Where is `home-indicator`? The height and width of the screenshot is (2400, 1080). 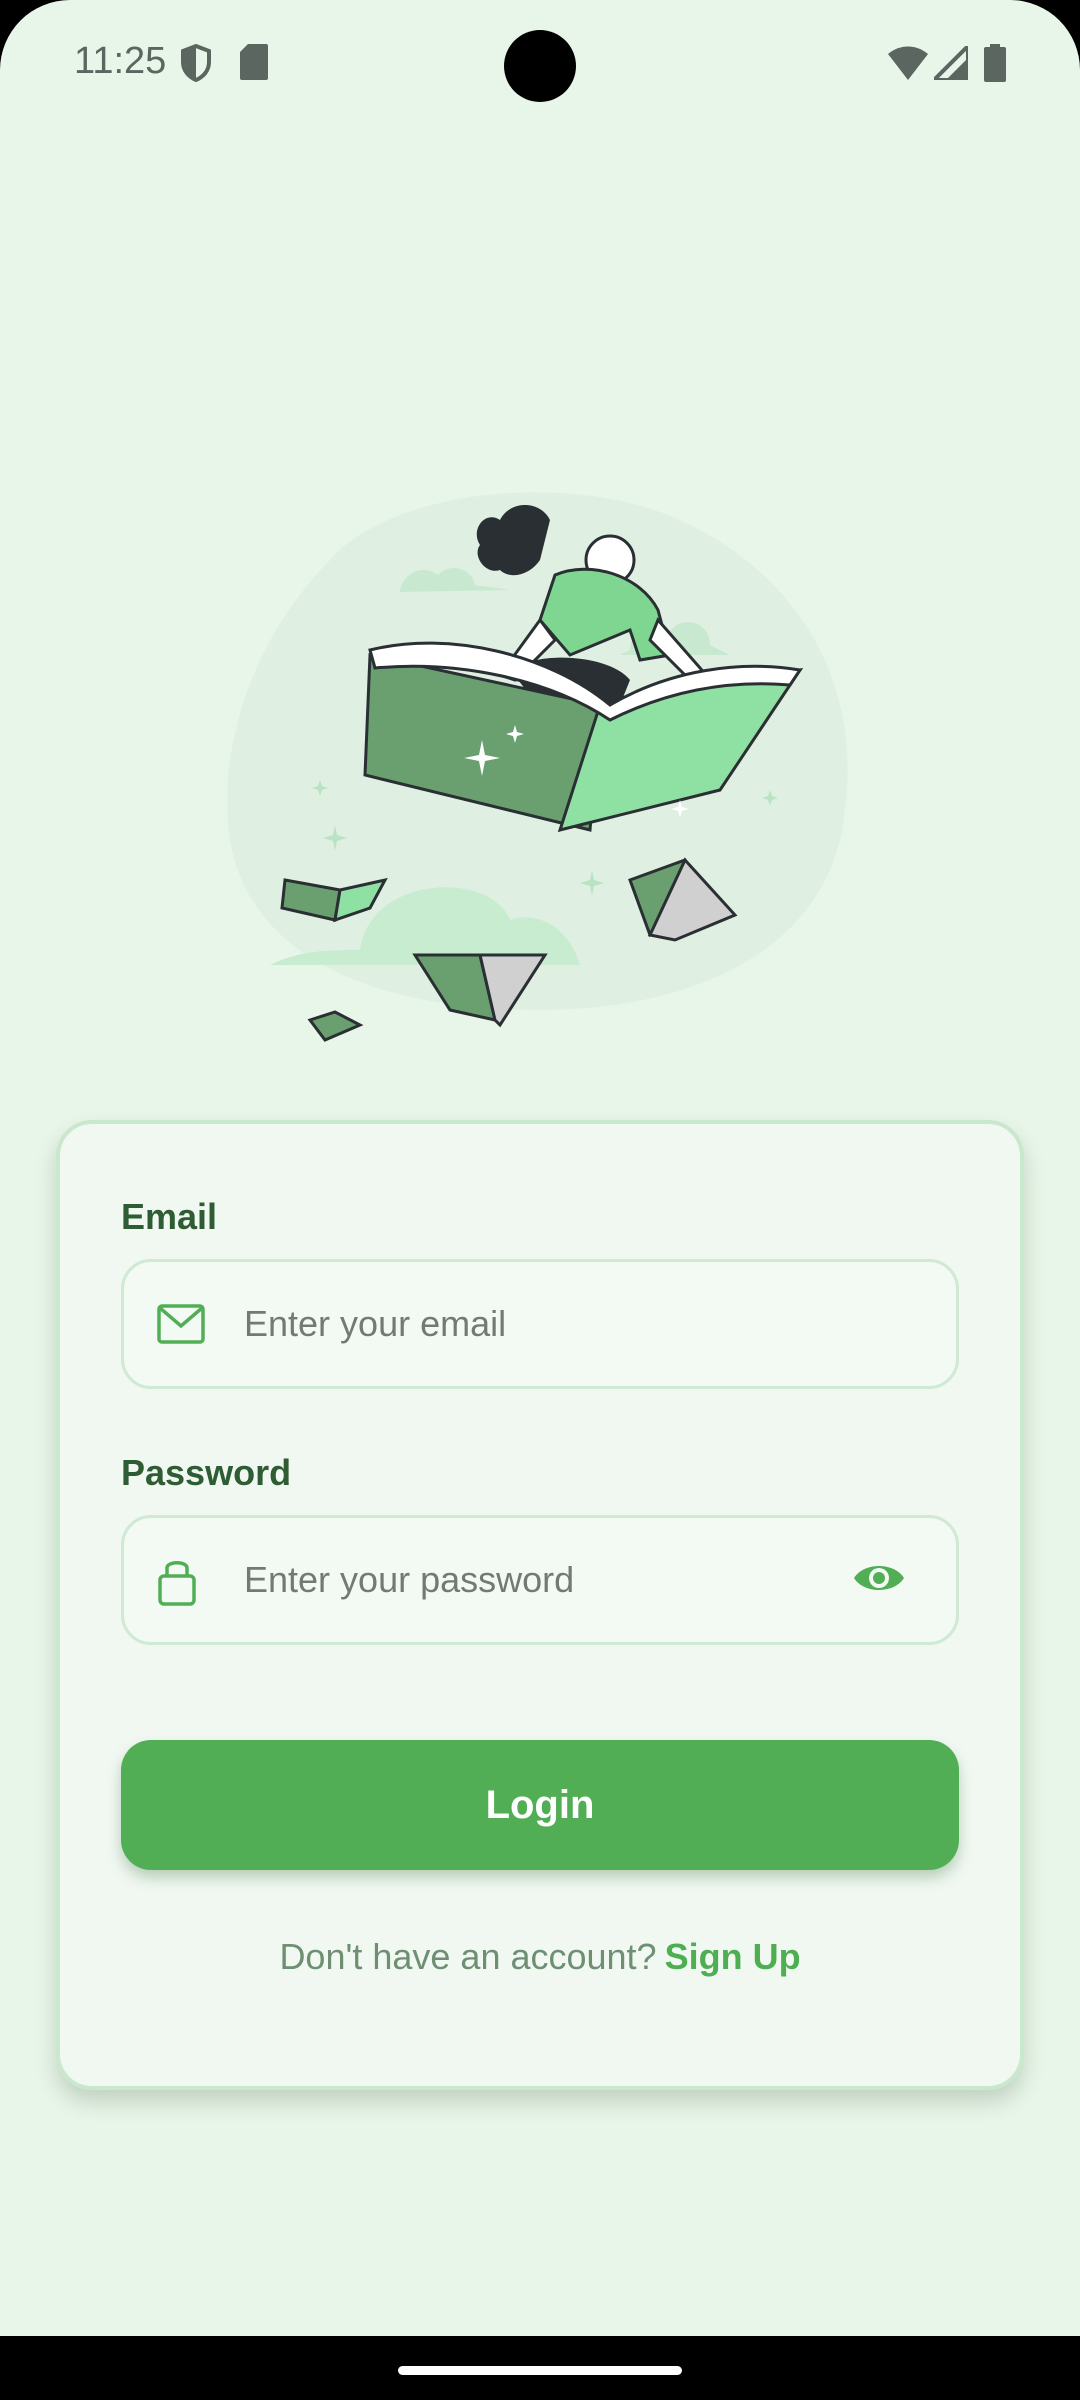
home-indicator is located at coordinates (540, 2370).